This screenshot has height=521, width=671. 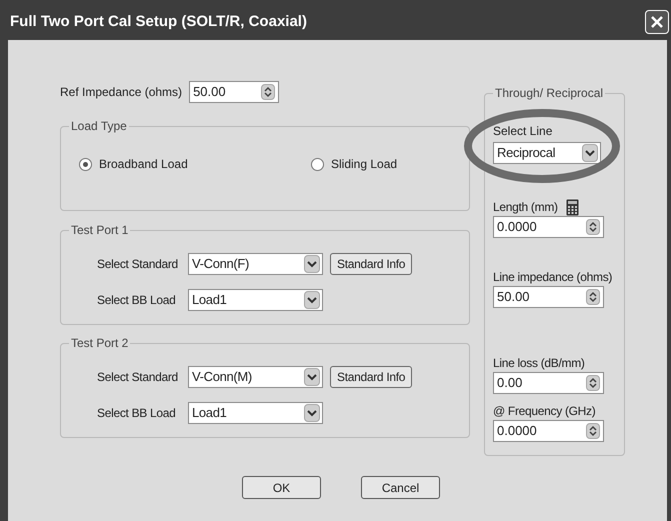 What do you see at coordinates (572, 207) in the screenshot?
I see `calculator-icon` at bounding box center [572, 207].